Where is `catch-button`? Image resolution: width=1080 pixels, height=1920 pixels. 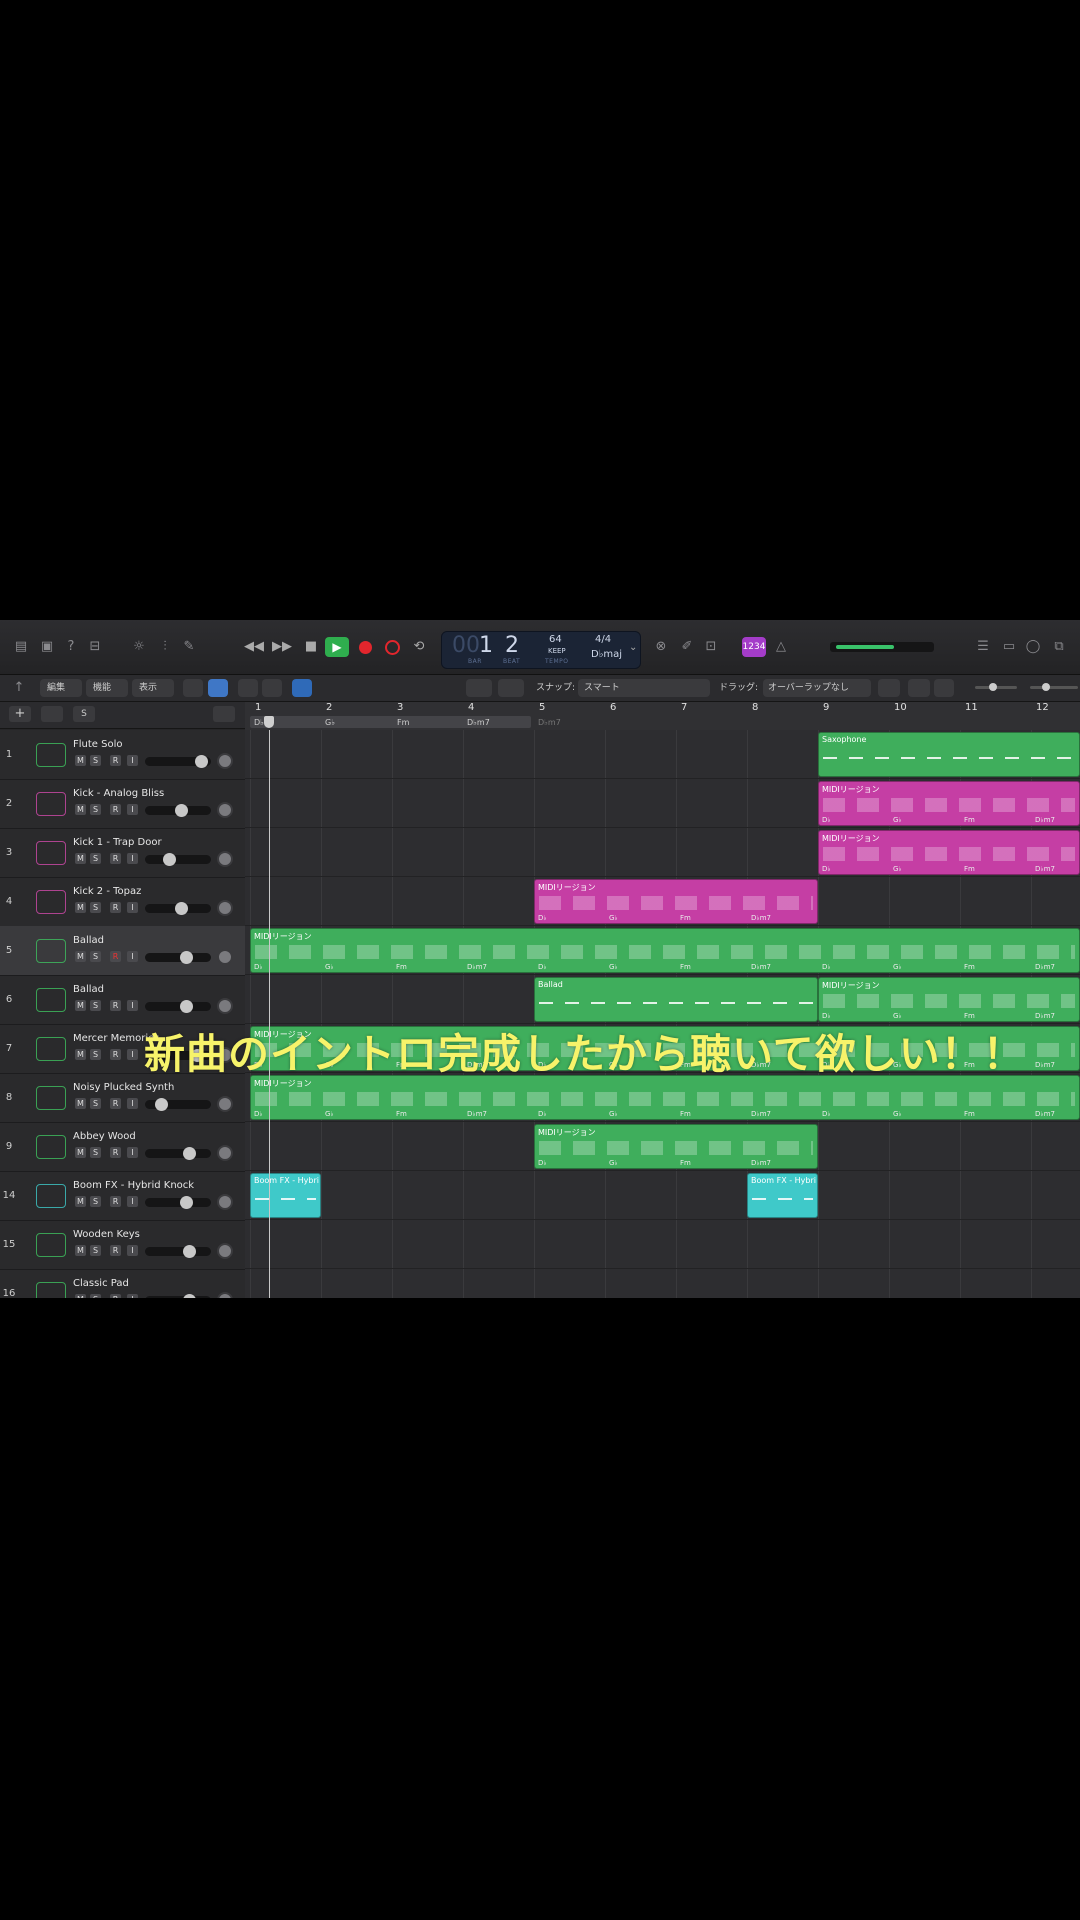
catch-button is located at coordinates (302, 688).